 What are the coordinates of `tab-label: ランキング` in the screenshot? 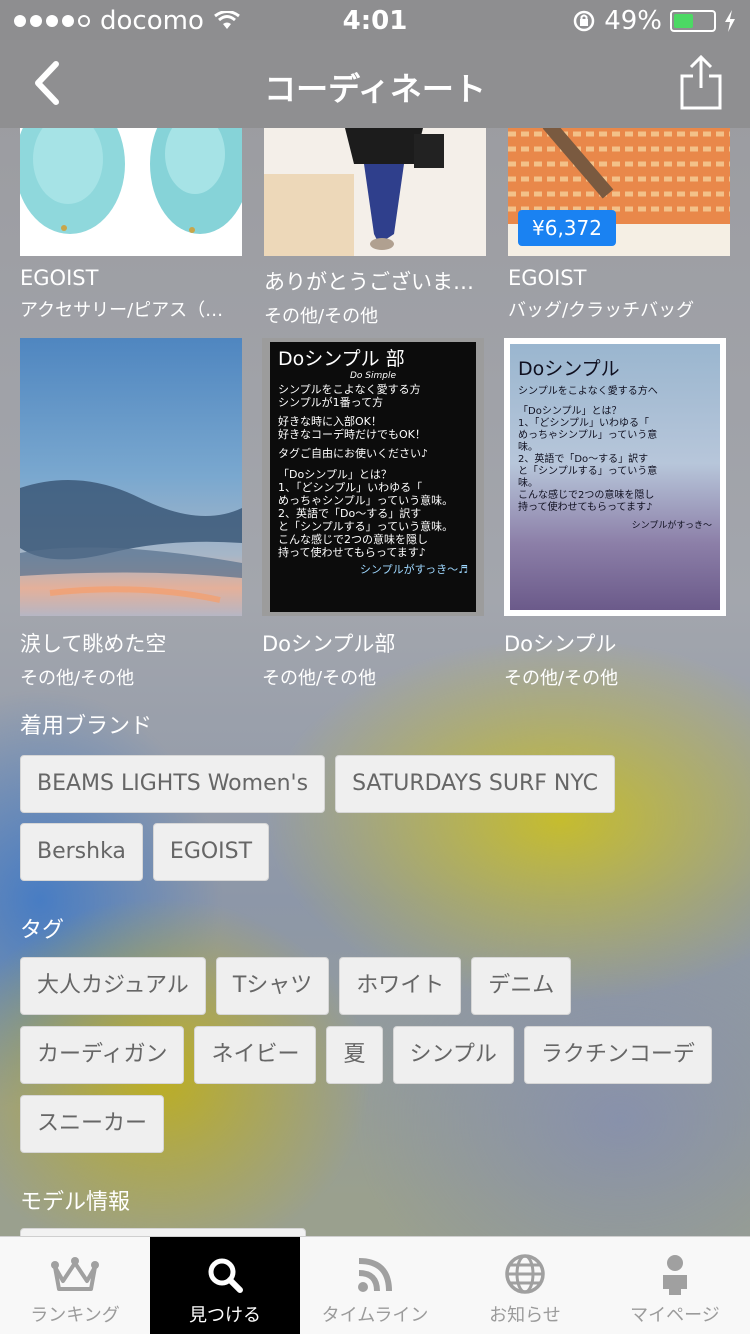 It's located at (75, 1315).